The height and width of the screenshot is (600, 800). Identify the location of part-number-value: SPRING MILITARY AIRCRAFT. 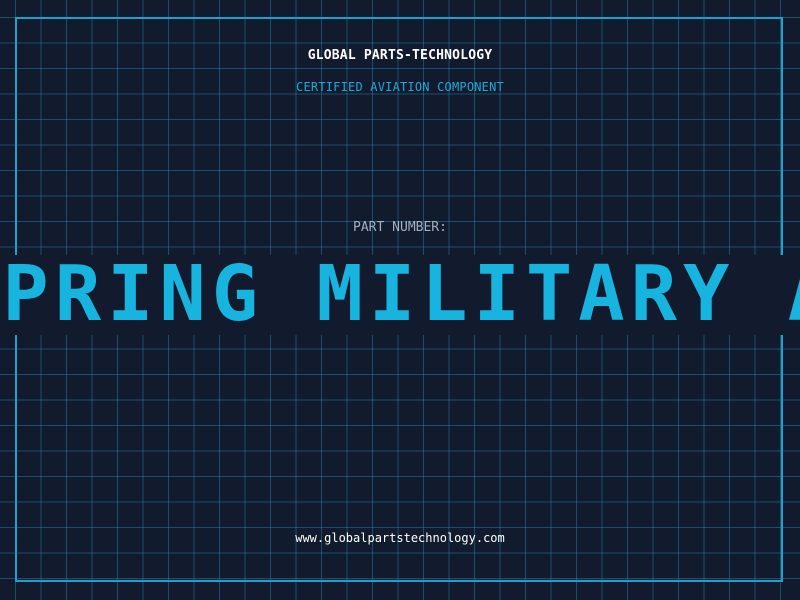
(400, 295).